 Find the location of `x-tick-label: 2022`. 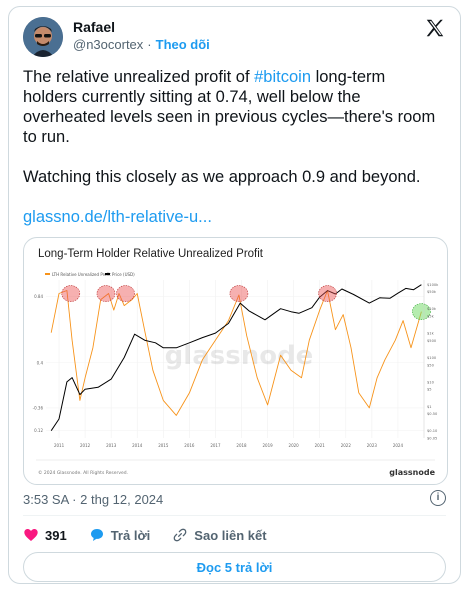

x-tick-label: 2022 is located at coordinates (346, 445).